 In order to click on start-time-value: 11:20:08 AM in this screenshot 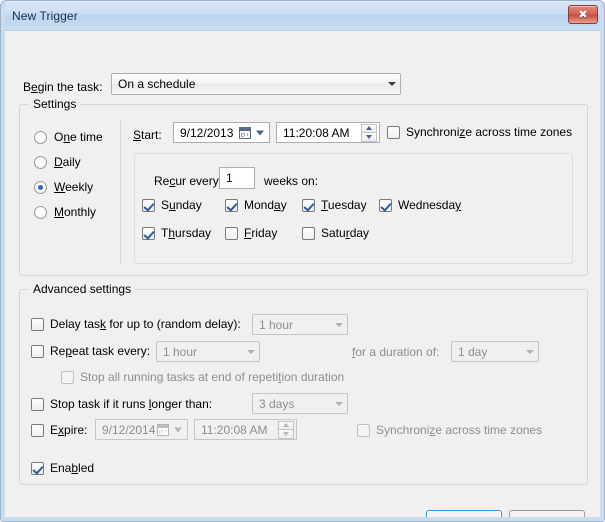, I will do `click(316, 132)`.